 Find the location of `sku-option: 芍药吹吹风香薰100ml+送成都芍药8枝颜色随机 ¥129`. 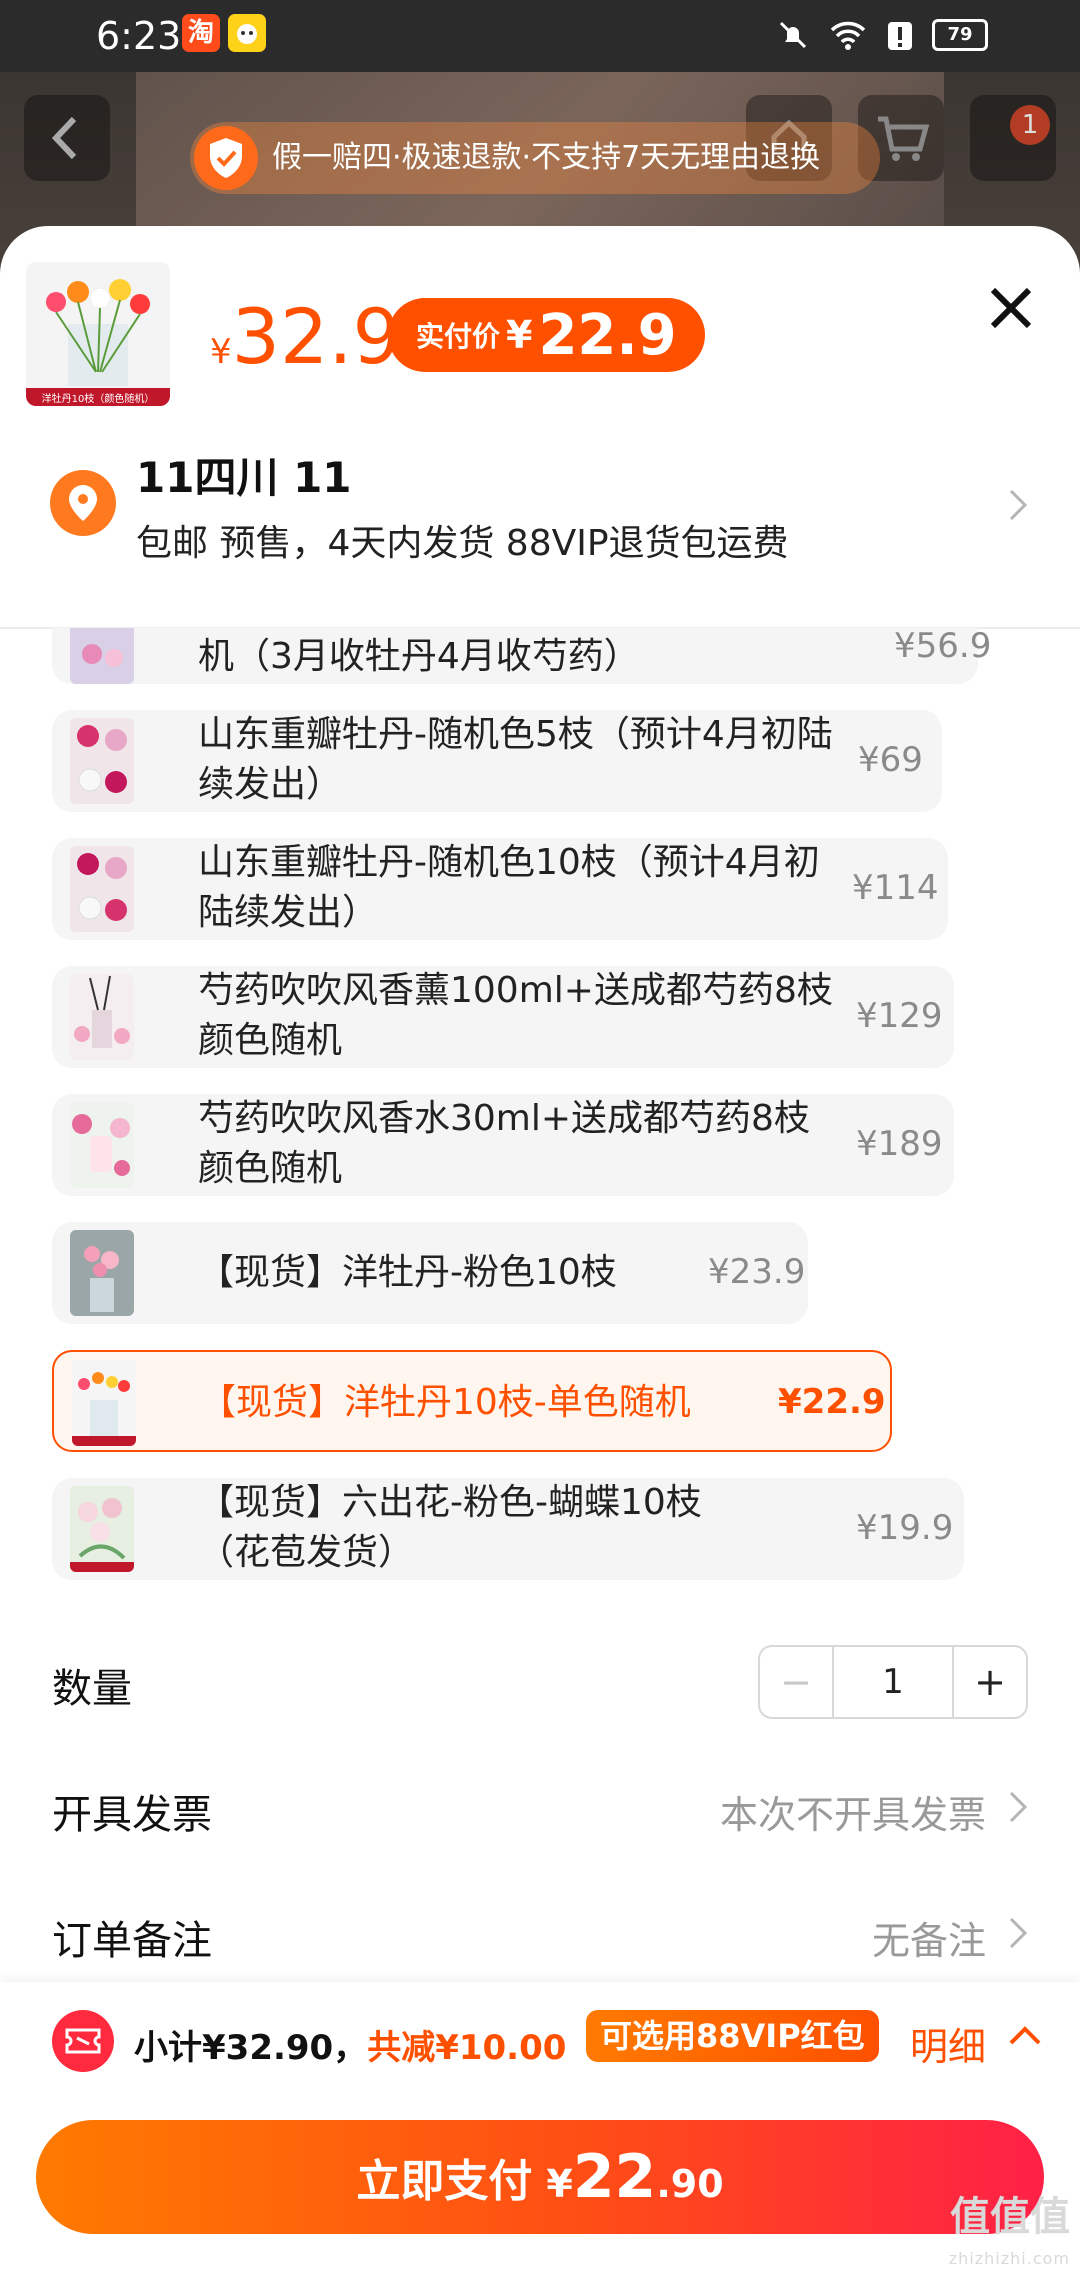

sku-option: 芍药吹吹风香薰100ml+送成都芍药8枝颜色随机 ¥129 is located at coordinates (503, 1017).